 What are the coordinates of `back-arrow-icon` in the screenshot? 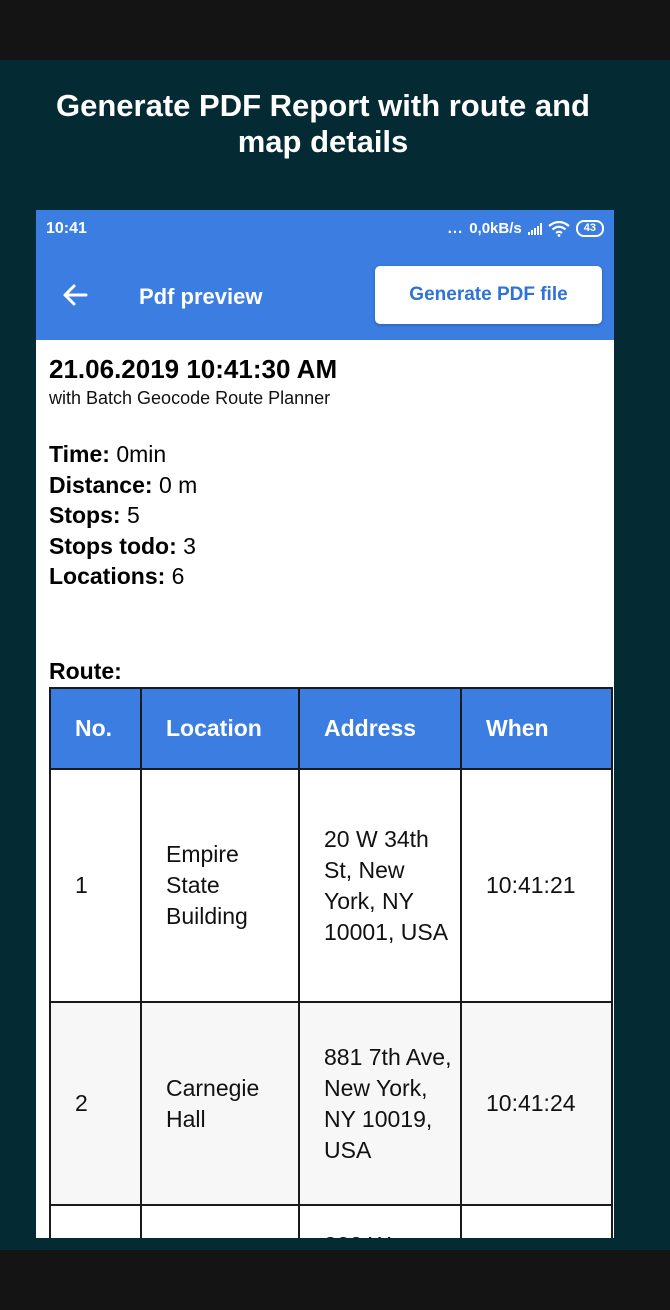 It's located at (75, 295).